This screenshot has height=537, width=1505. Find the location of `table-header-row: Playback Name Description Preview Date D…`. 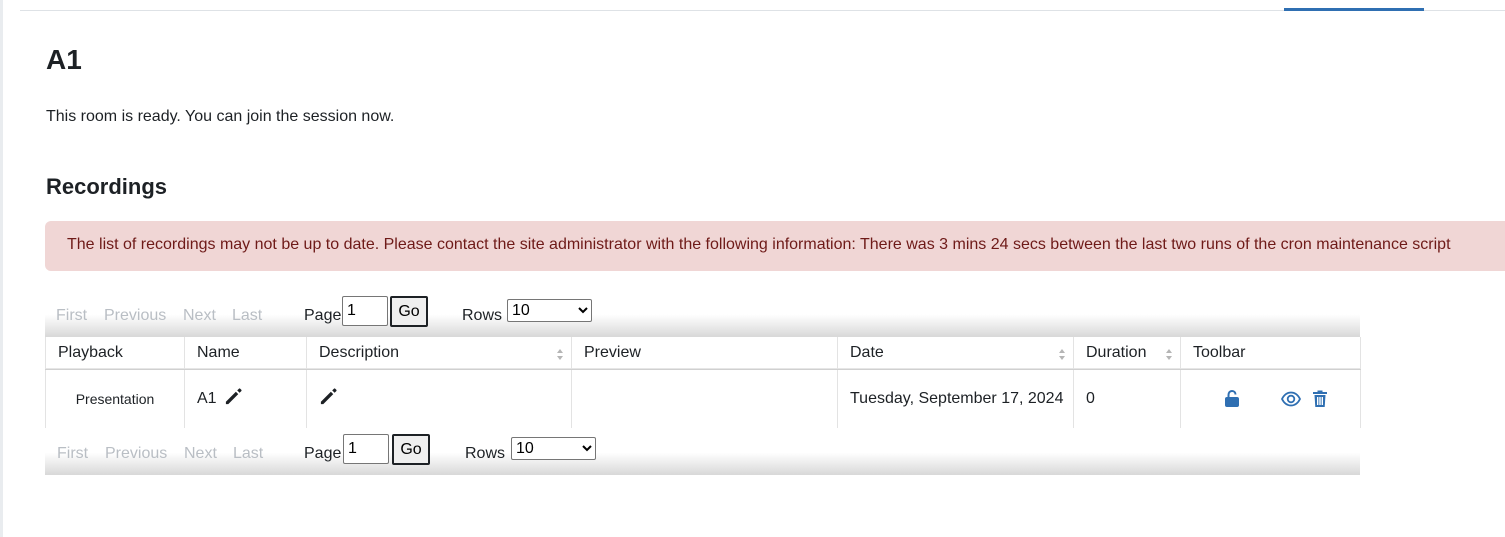

table-header-row: Playback Name Description Preview Date D… is located at coordinates (703, 353).